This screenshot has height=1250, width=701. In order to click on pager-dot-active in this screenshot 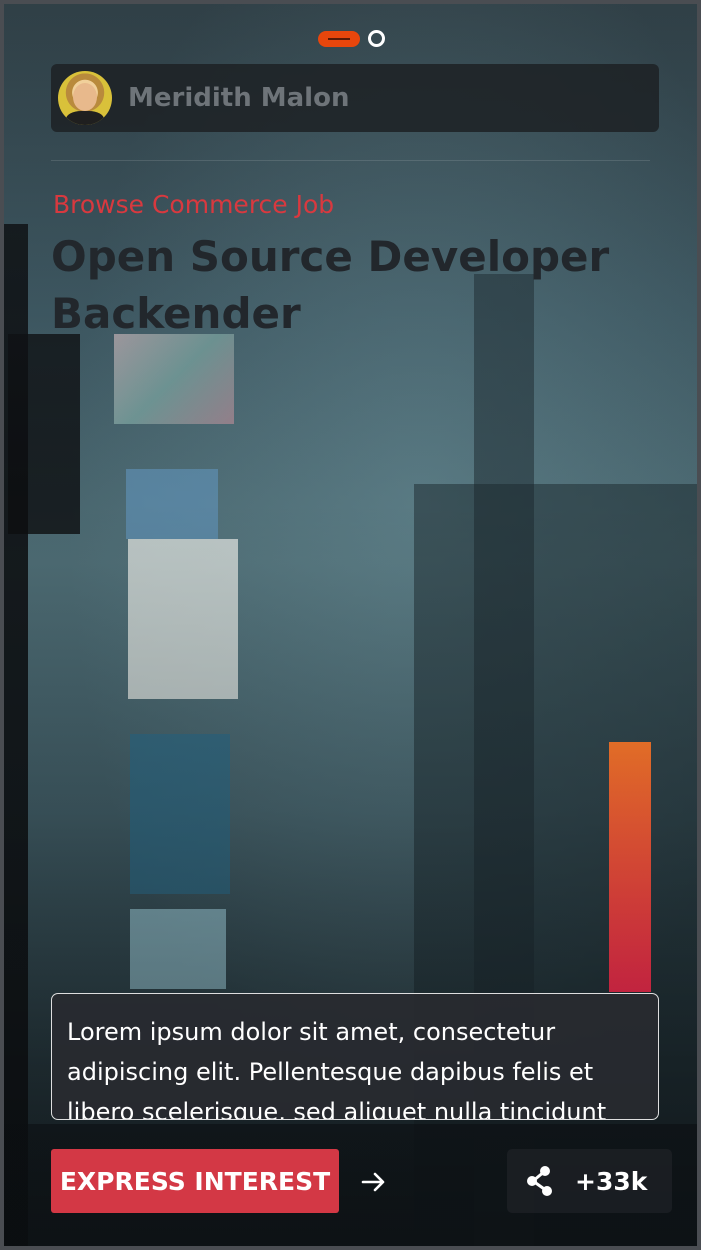, I will do `click(339, 38)`.